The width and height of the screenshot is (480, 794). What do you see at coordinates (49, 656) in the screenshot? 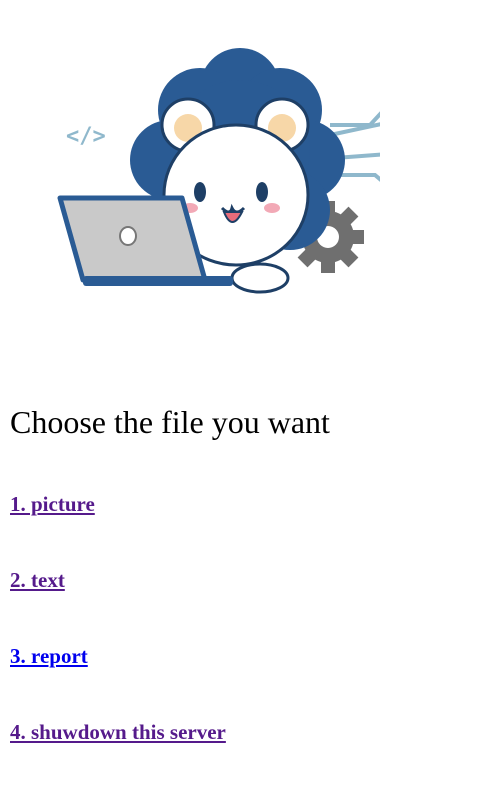
I see `link-report: 3. report` at bounding box center [49, 656].